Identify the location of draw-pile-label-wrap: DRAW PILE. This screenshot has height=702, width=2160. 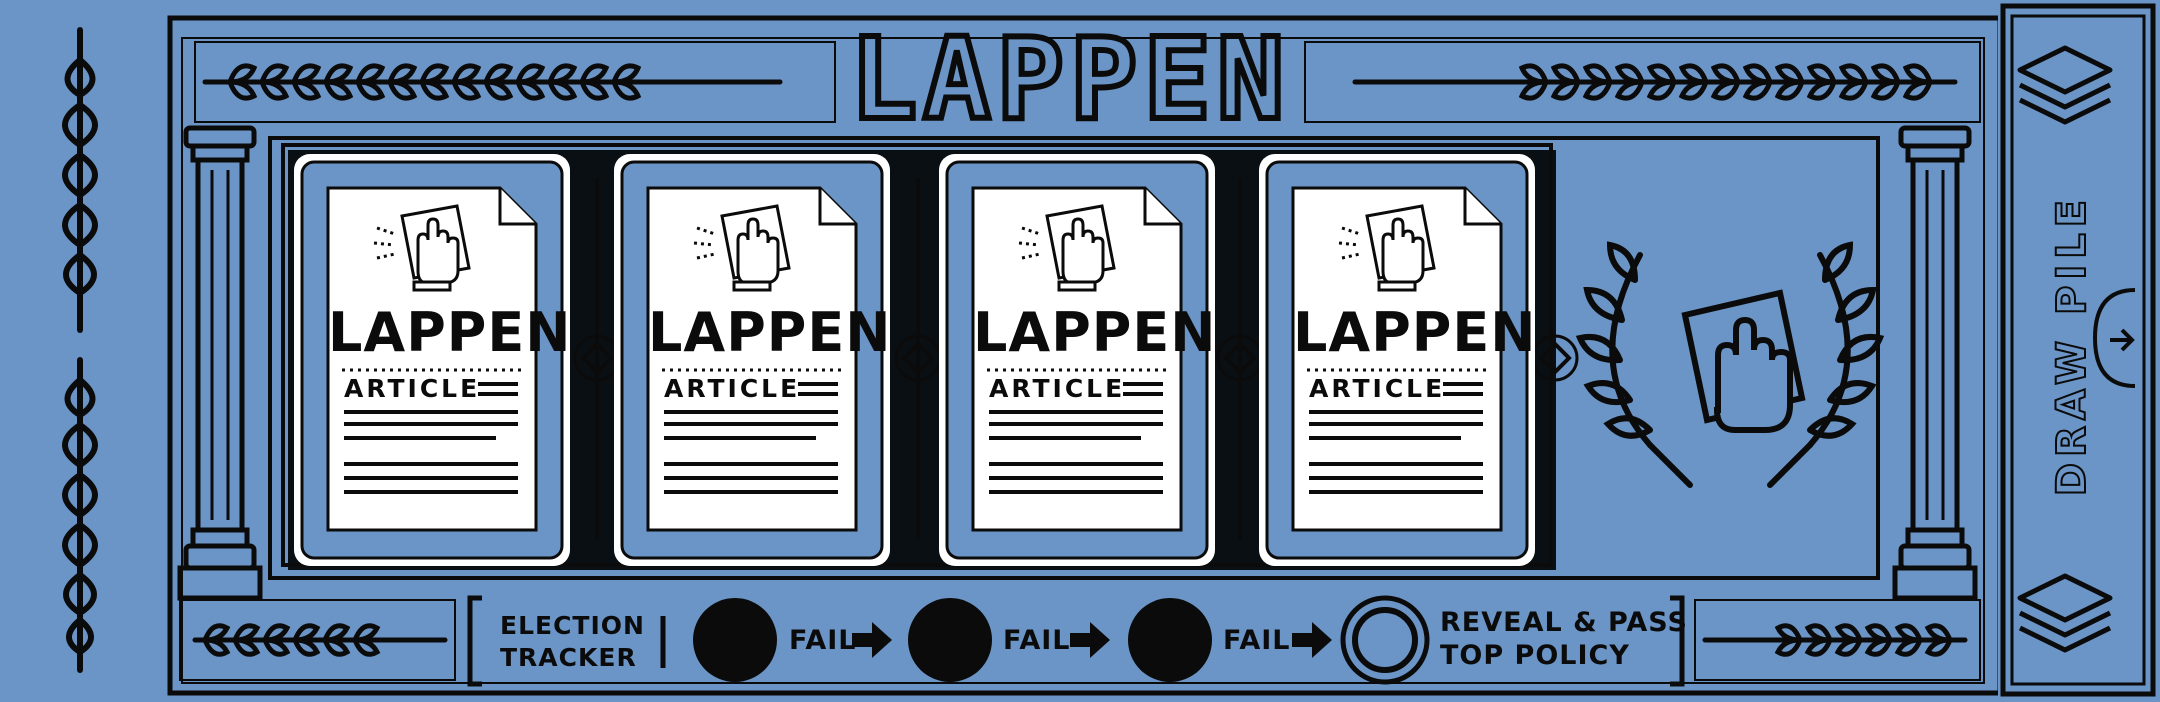
(2072, 345).